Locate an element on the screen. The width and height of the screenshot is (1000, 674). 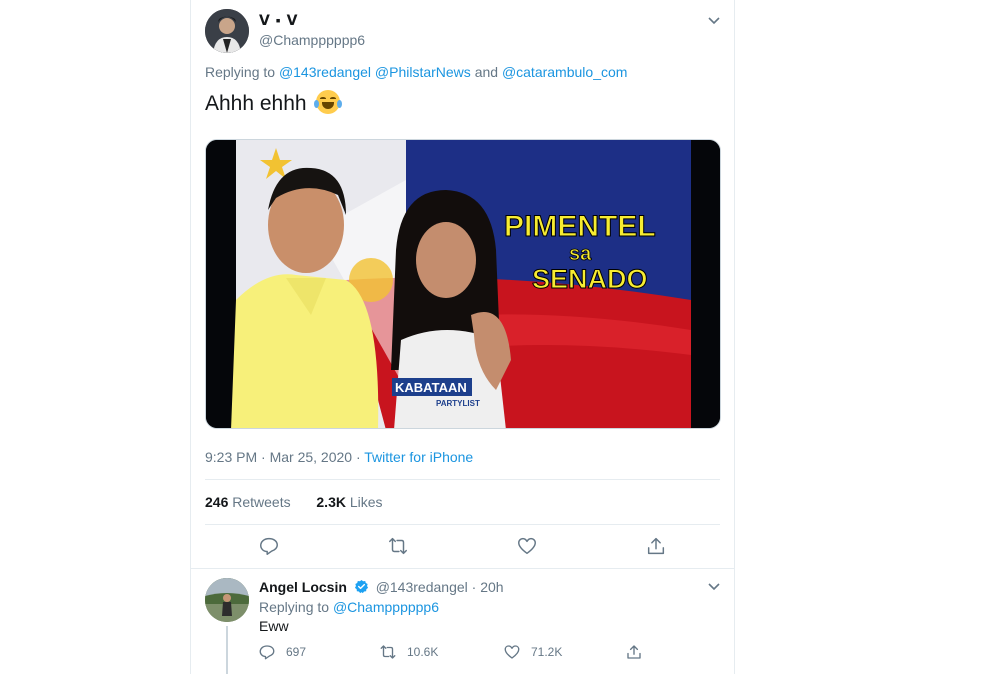
reply-handle-time: @143redangel · 20h is located at coordinates (440, 587).